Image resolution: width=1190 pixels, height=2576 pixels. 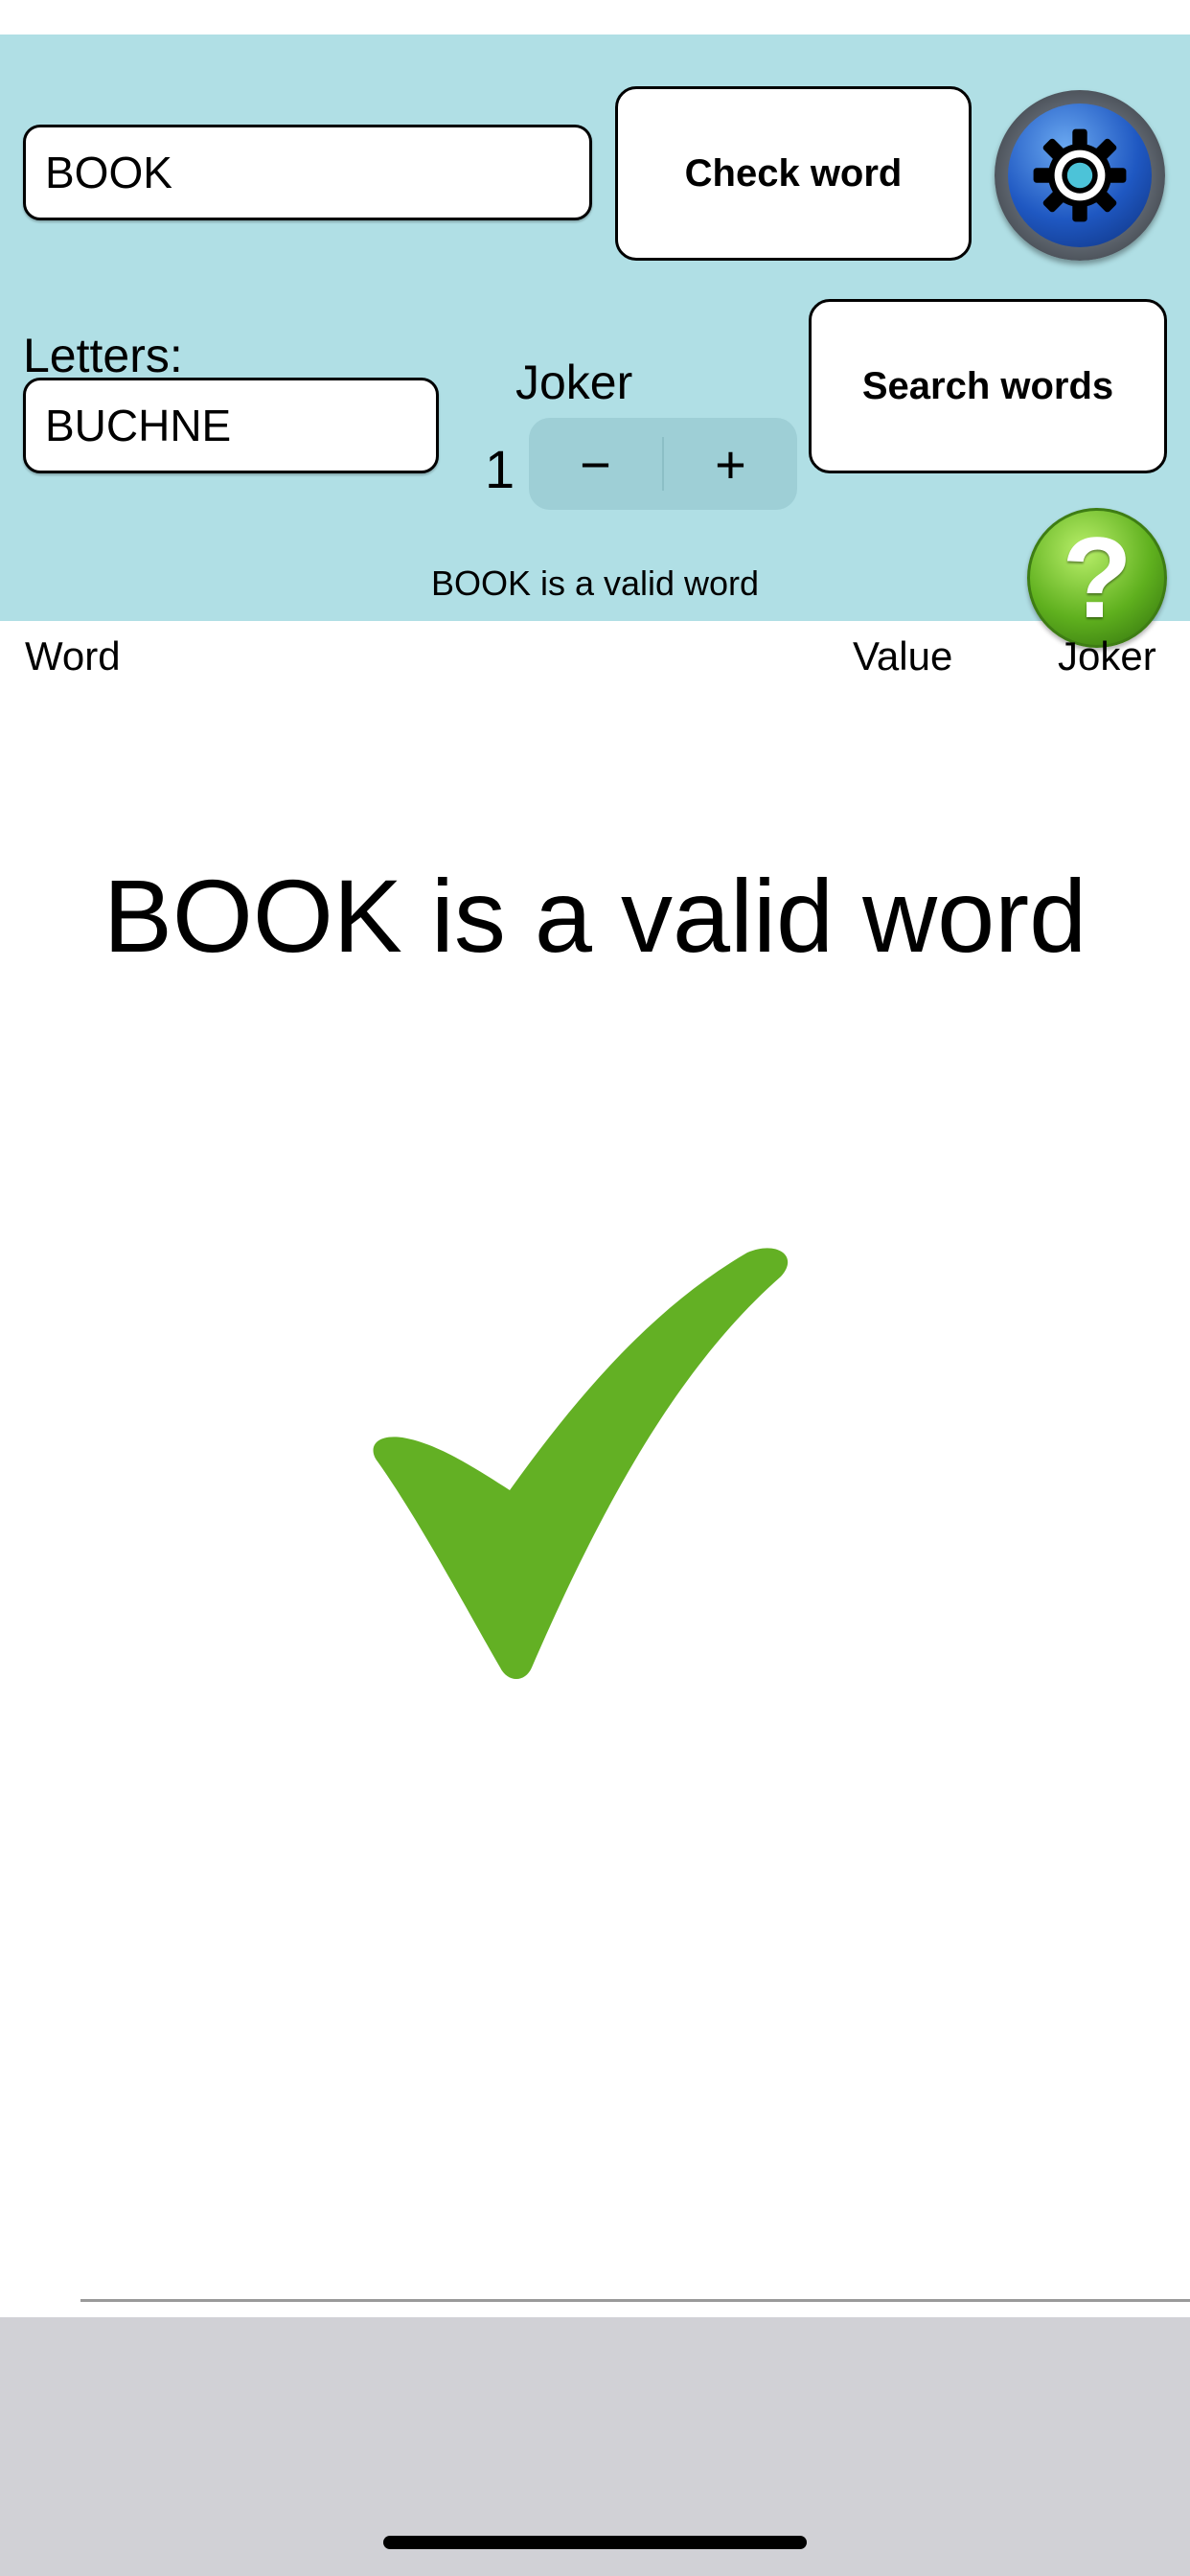 I want to click on letters-input-value: BUCHNE, so click(x=139, y=425).